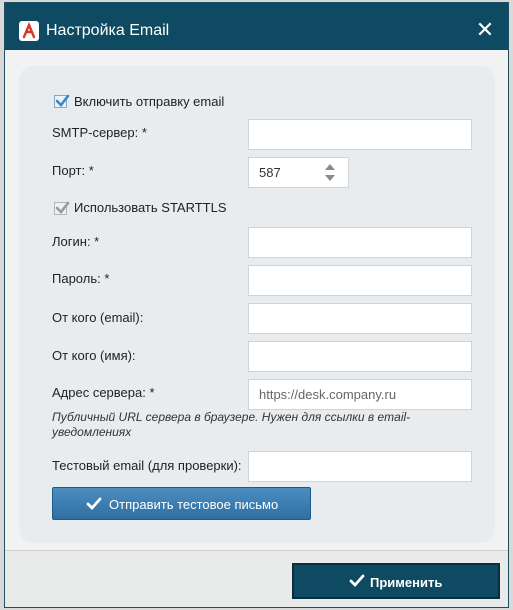 This screenshot has height=610, width=513. I want to click on stepper-down-icon, so click(330, 178).